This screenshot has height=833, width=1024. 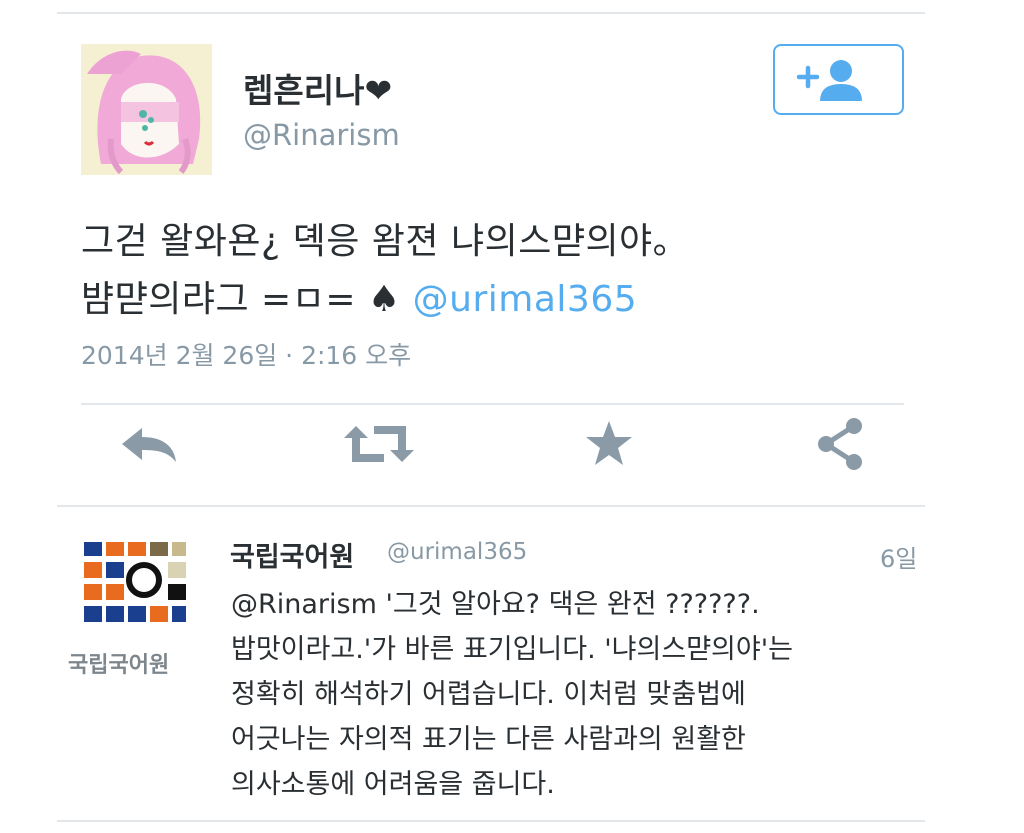 I want to click on anime-girl-avatar-icon, so click(x=146, y=109).